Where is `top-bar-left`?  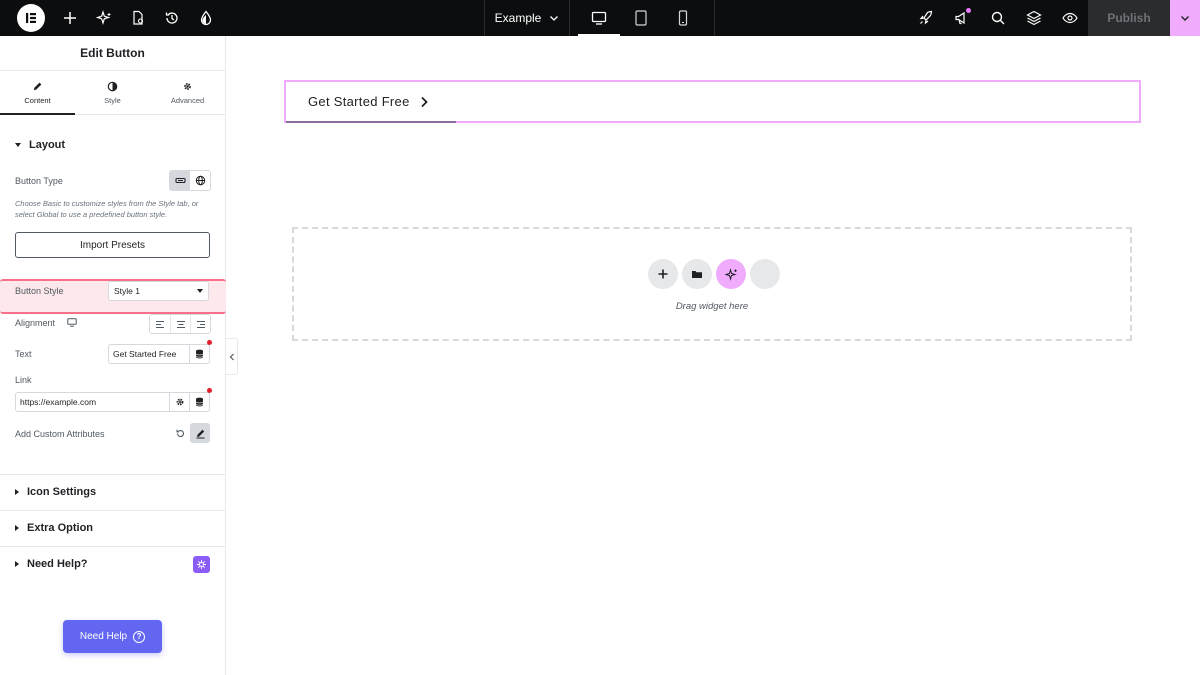 top-bar-left is located at coordinates (111, 18).